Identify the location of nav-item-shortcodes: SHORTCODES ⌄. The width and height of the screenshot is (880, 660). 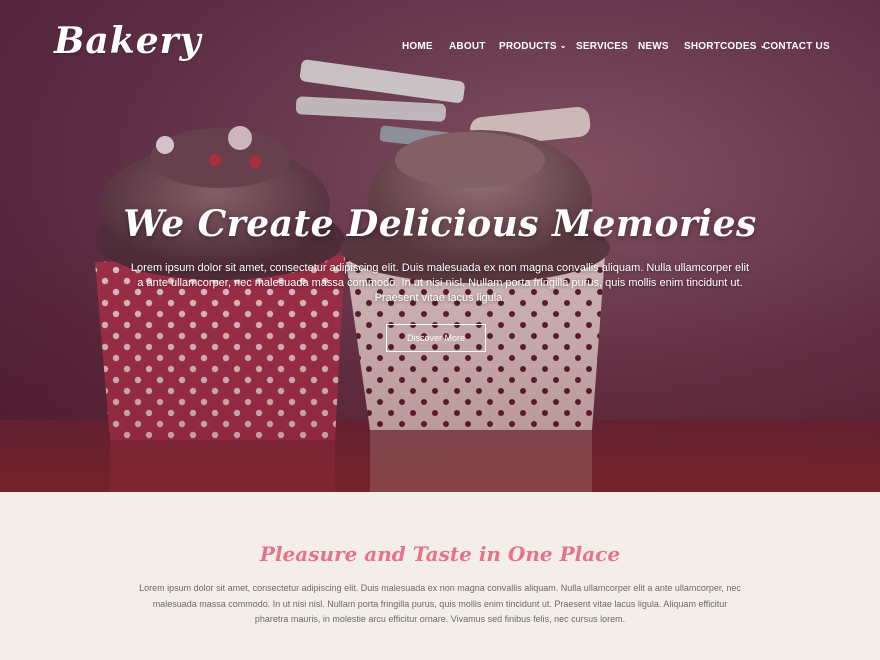
(725, 46).